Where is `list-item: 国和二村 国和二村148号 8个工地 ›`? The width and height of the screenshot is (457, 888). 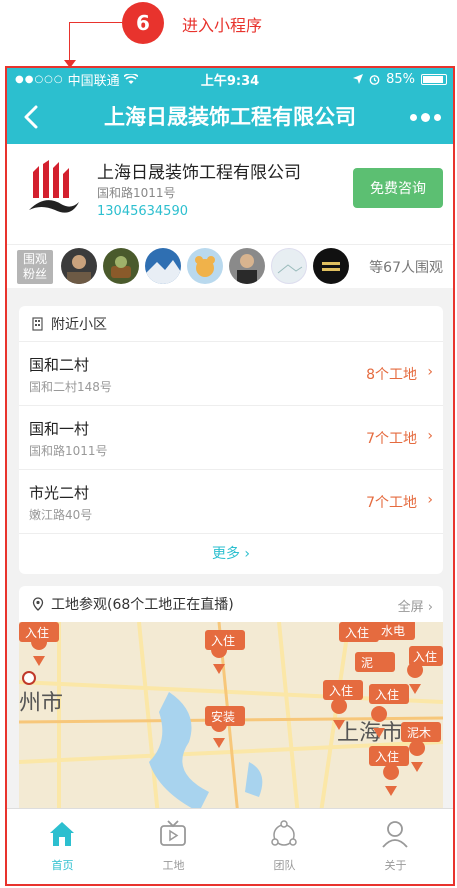
list-item: 国和二村 国和二村148号 8个工地 › is located at coordinates (231, 374).